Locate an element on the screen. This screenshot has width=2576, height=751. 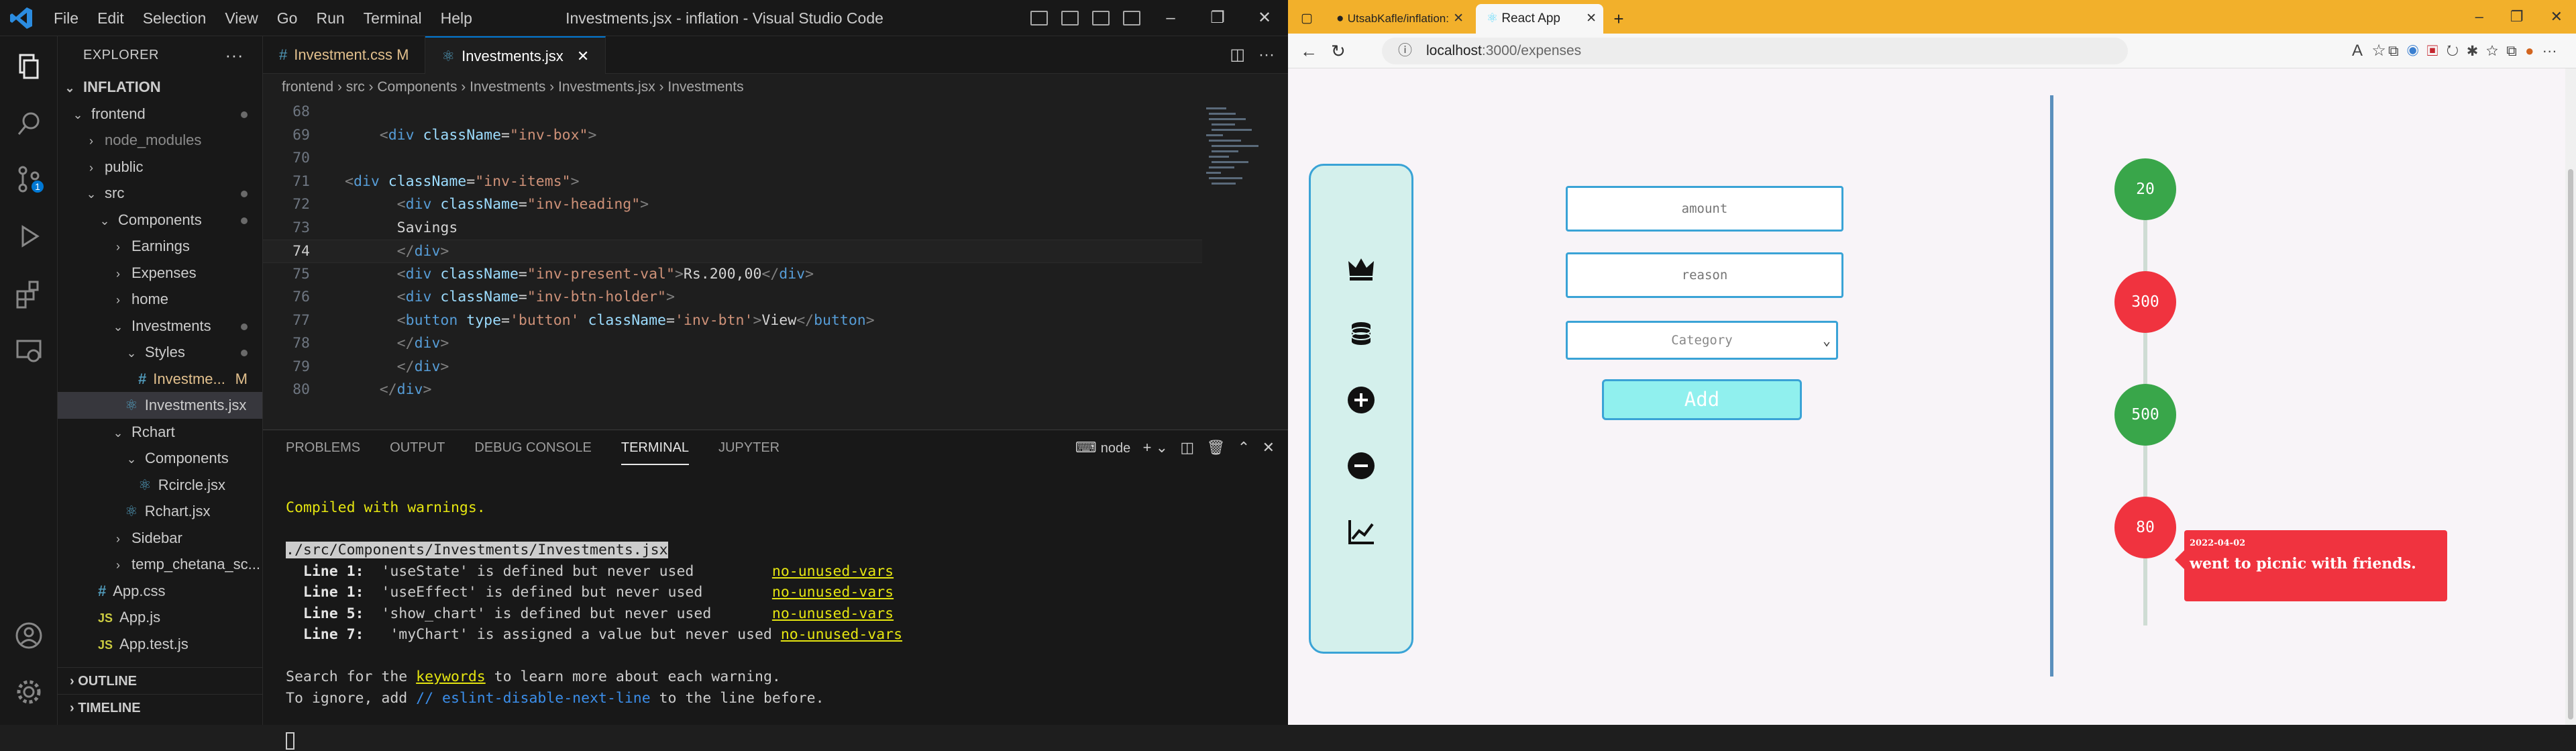
remove-circle-icon is located at coordinates (1361, 466).